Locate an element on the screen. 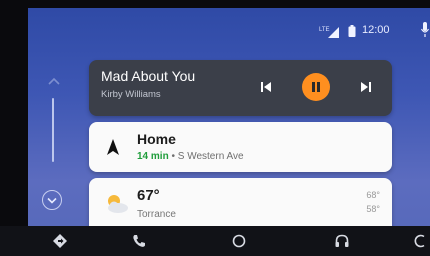 The image size is (430, 256). weather-location: Torrance is located at coordinates (156, 214).